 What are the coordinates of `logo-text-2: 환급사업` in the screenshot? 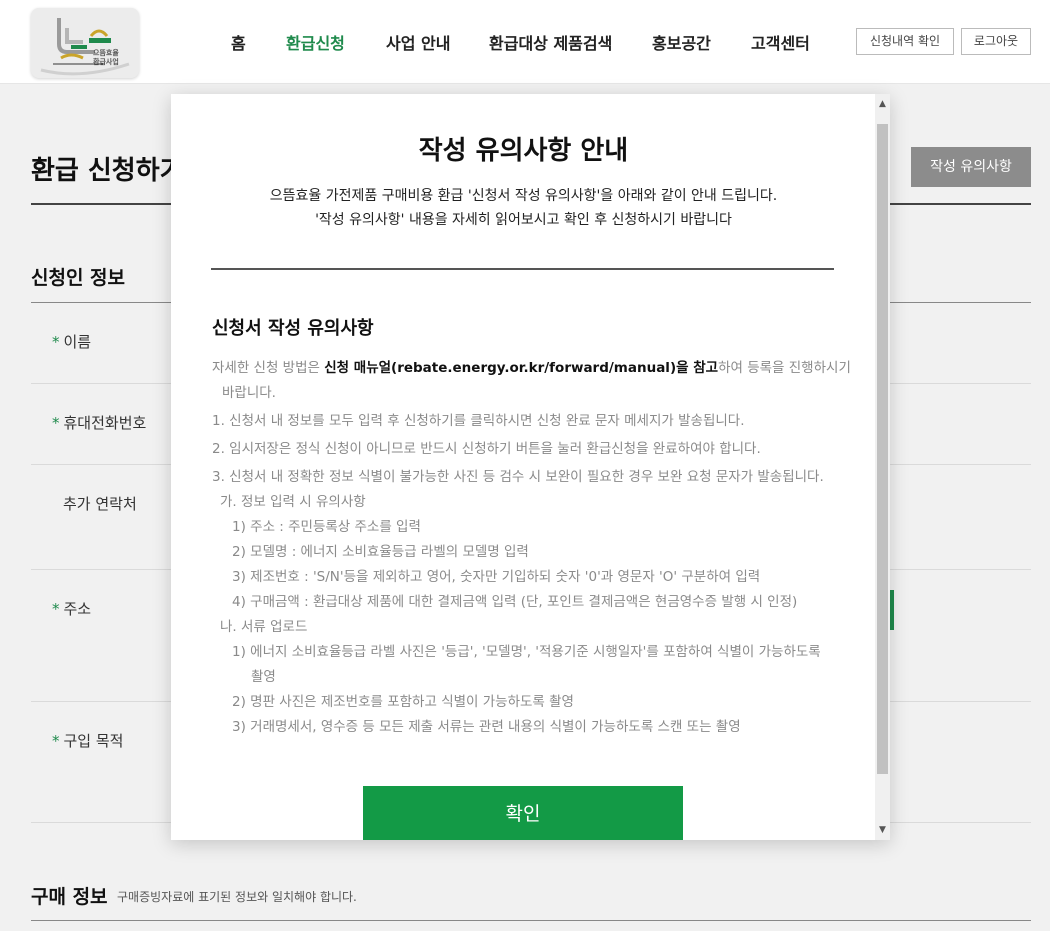 It's located at (106, 62).